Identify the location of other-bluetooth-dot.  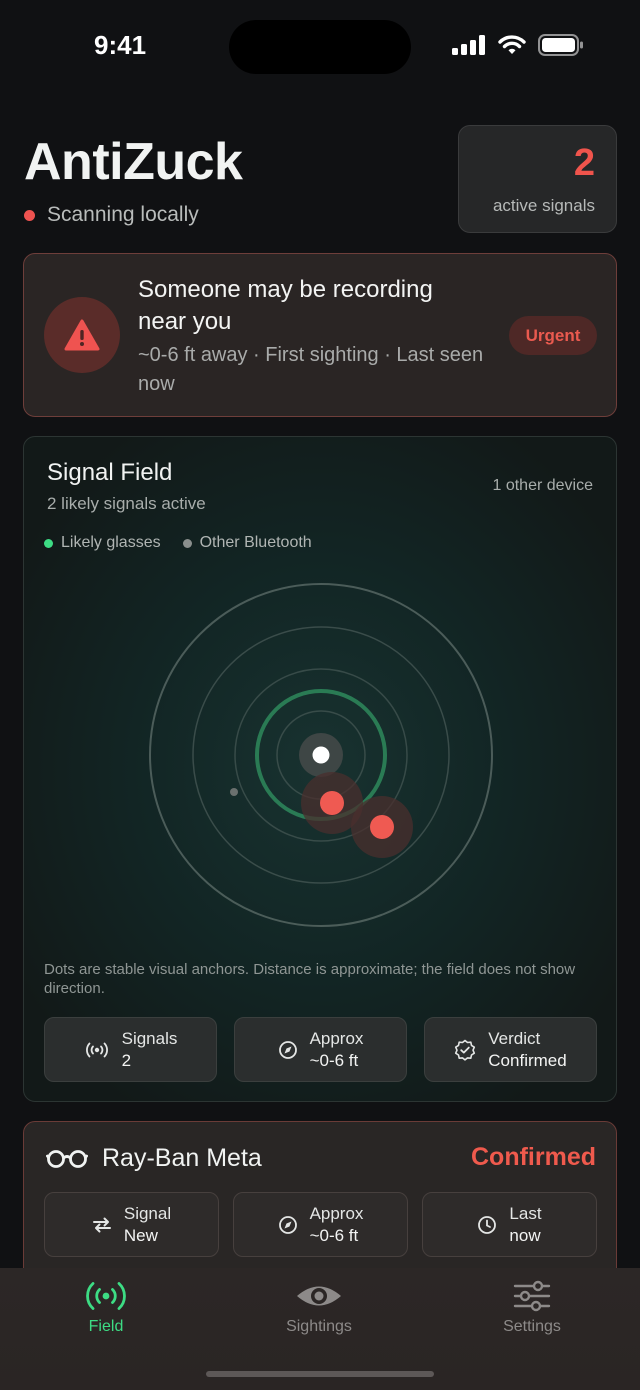
(234, 792).